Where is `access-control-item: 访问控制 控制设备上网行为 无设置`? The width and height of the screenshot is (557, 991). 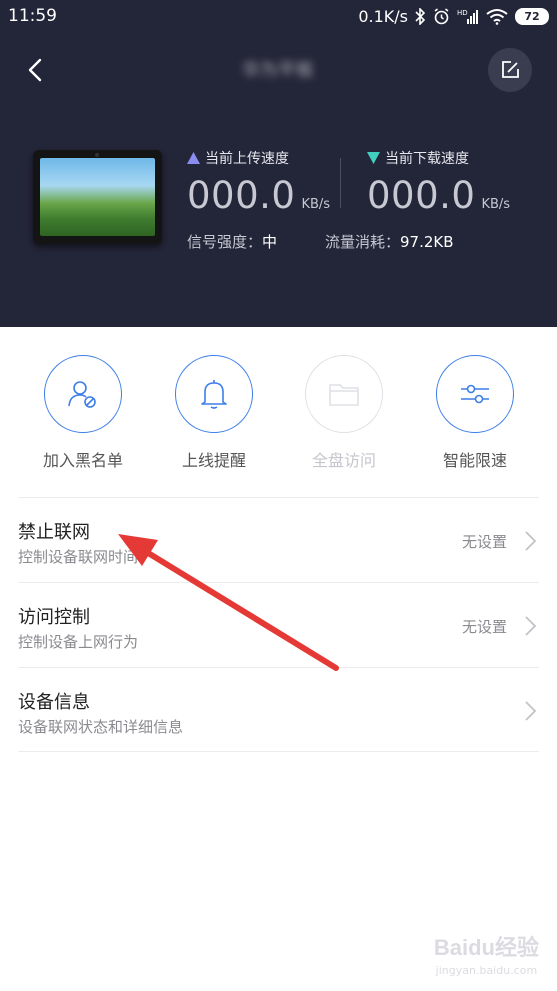
access-control-item: 访问控制 控制设备上网行为 无设置 is located at coordinates (278, 624).